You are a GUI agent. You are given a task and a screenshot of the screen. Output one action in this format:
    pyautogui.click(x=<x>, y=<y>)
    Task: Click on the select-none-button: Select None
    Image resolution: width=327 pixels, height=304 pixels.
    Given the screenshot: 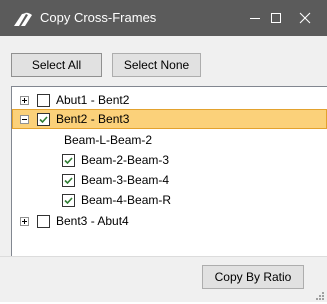 What is the action you would take?
    pyautogui.click(x=156, y=65)
    